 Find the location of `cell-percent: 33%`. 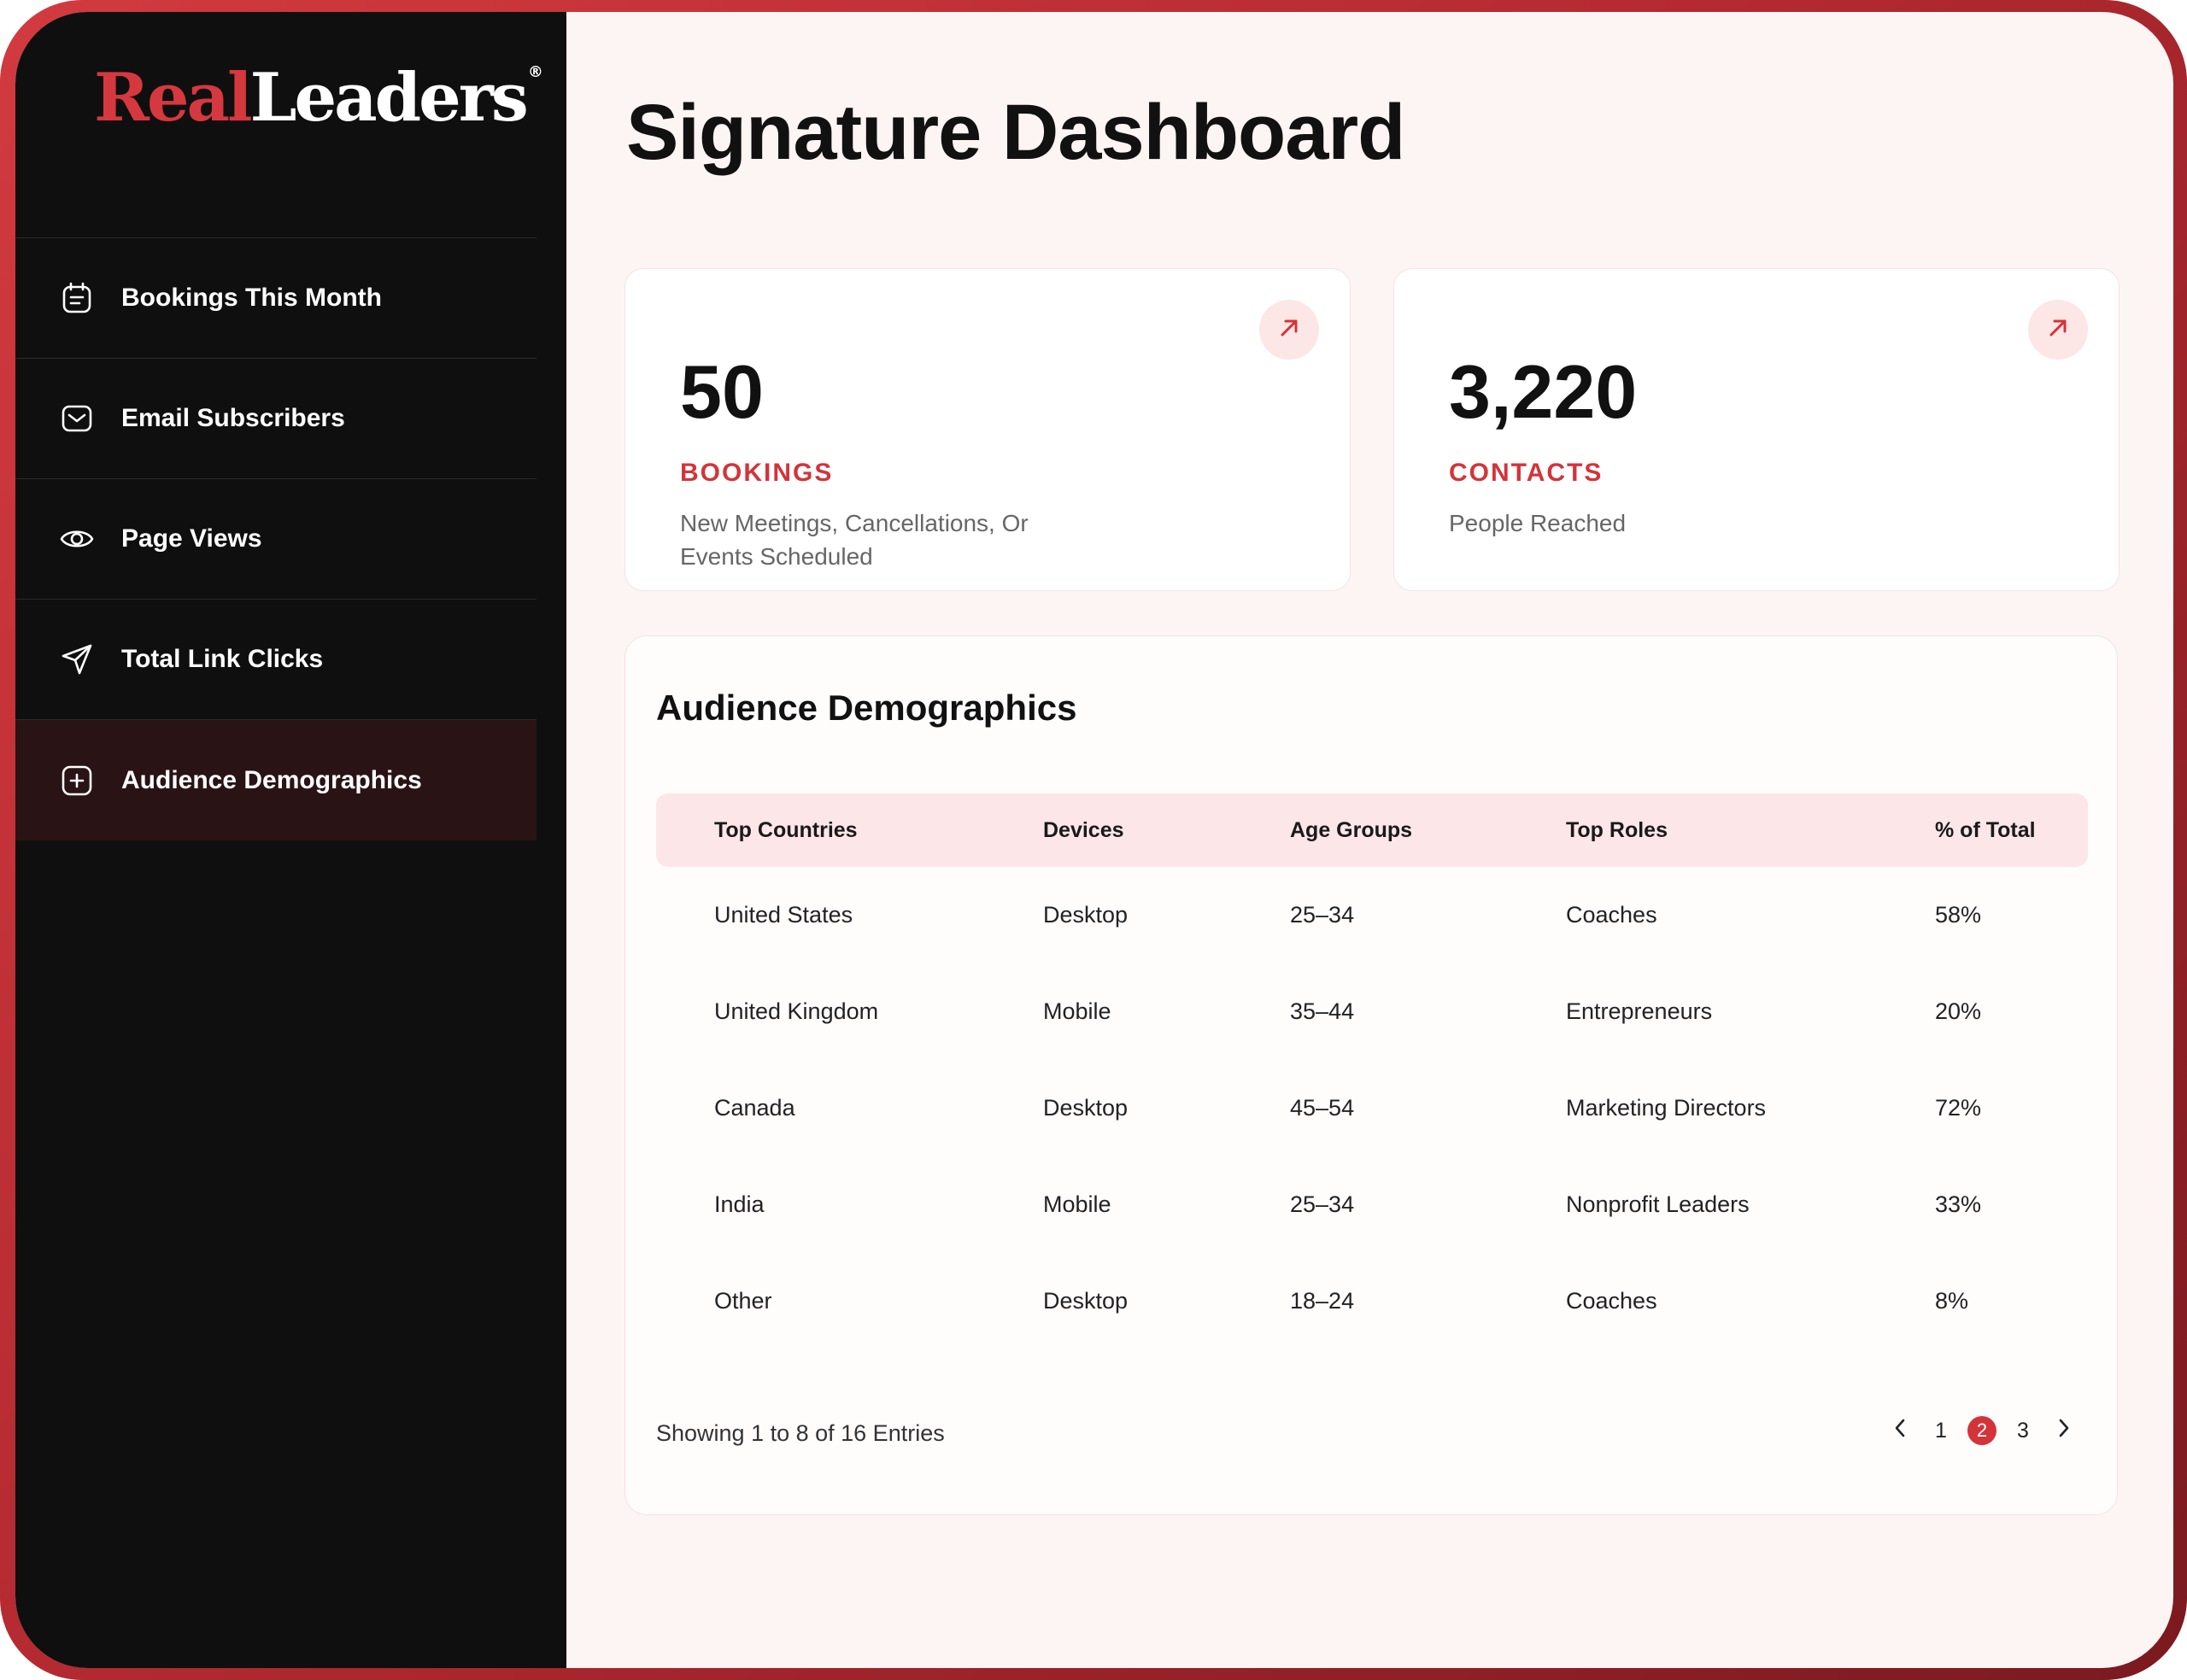

cell-percent: 33% is located at coordinates (1959, 1204).